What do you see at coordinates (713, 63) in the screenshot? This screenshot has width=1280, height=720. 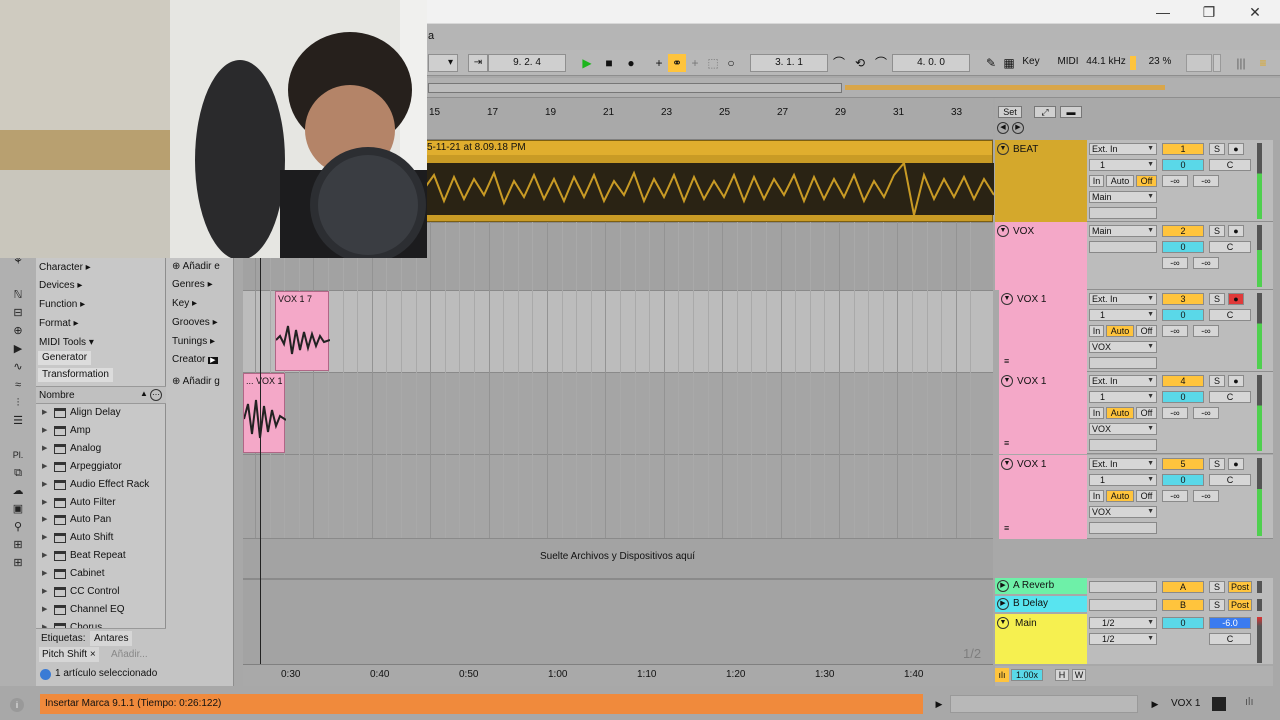 I see `capture-icon: ⬚` at bounding box center [713, 63].